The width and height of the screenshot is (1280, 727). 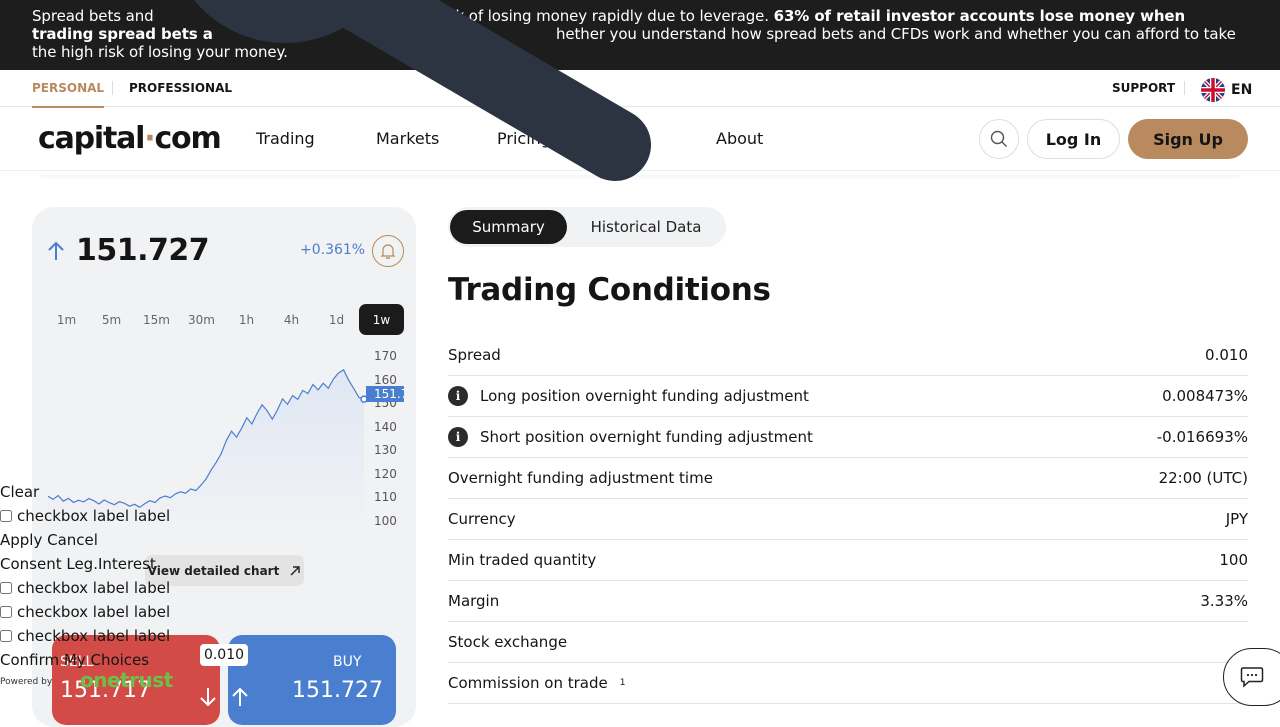 I want to click on capital-com-logo: capital·com, so click(x=130, y=138).